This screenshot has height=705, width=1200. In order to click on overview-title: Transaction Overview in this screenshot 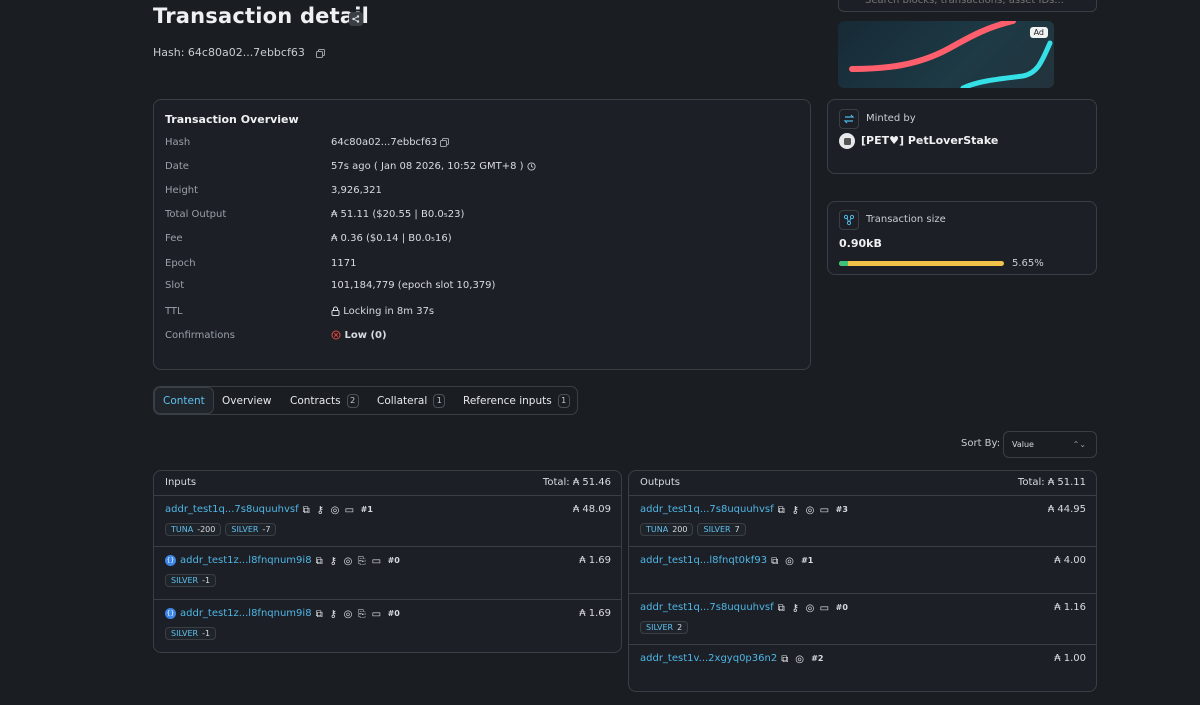, I will do `click(232, 119)`.